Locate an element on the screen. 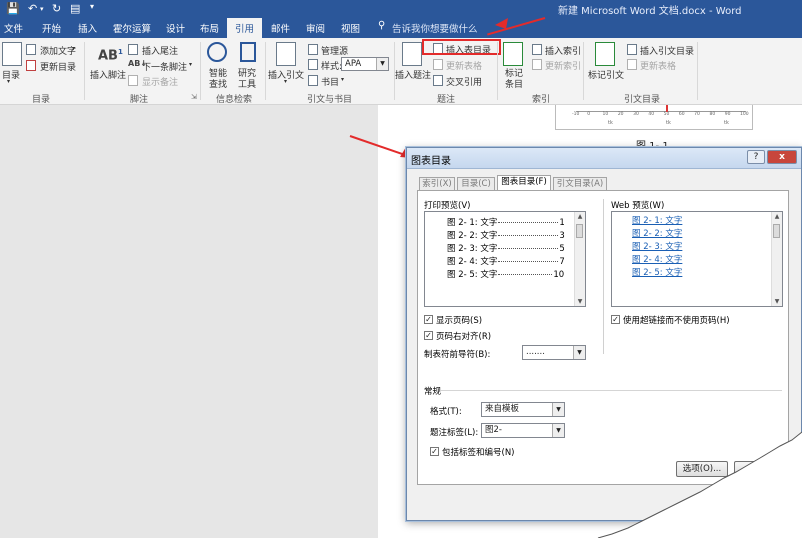 The width and height of the screenshot is (802, 538). mark-citation-button: 标记引文 is located at coordinates (606, 74).